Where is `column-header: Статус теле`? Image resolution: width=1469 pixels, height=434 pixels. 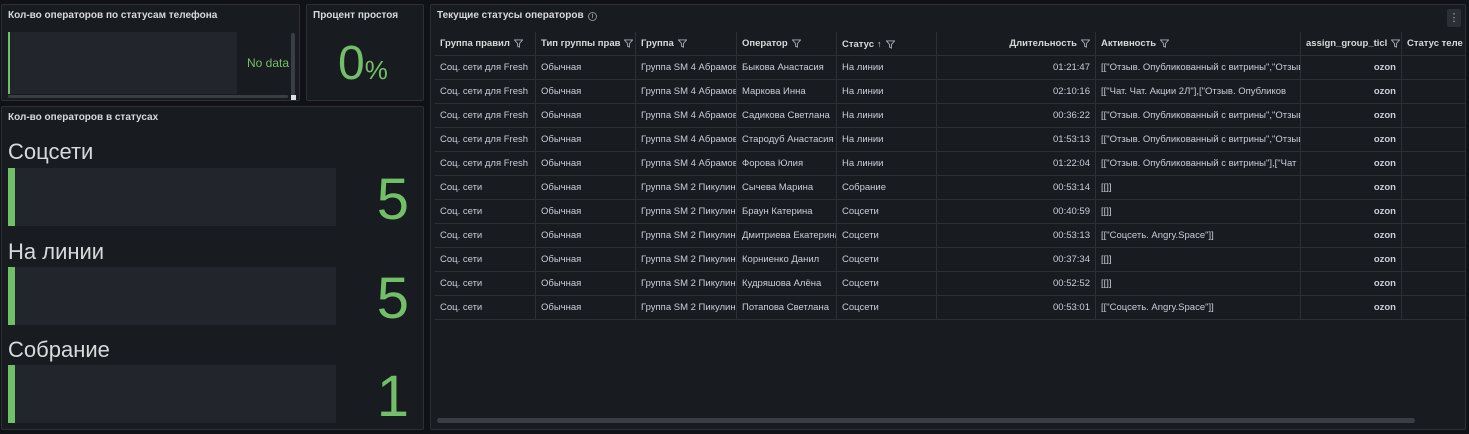
column-header: Статус теле is located at coordinates (1433, 44).